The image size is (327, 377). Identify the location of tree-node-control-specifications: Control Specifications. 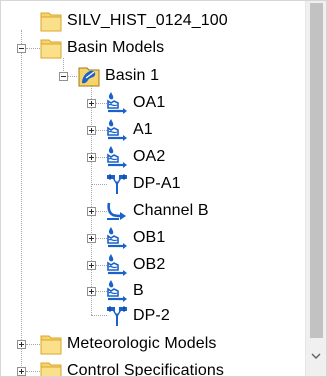
(131, 367).